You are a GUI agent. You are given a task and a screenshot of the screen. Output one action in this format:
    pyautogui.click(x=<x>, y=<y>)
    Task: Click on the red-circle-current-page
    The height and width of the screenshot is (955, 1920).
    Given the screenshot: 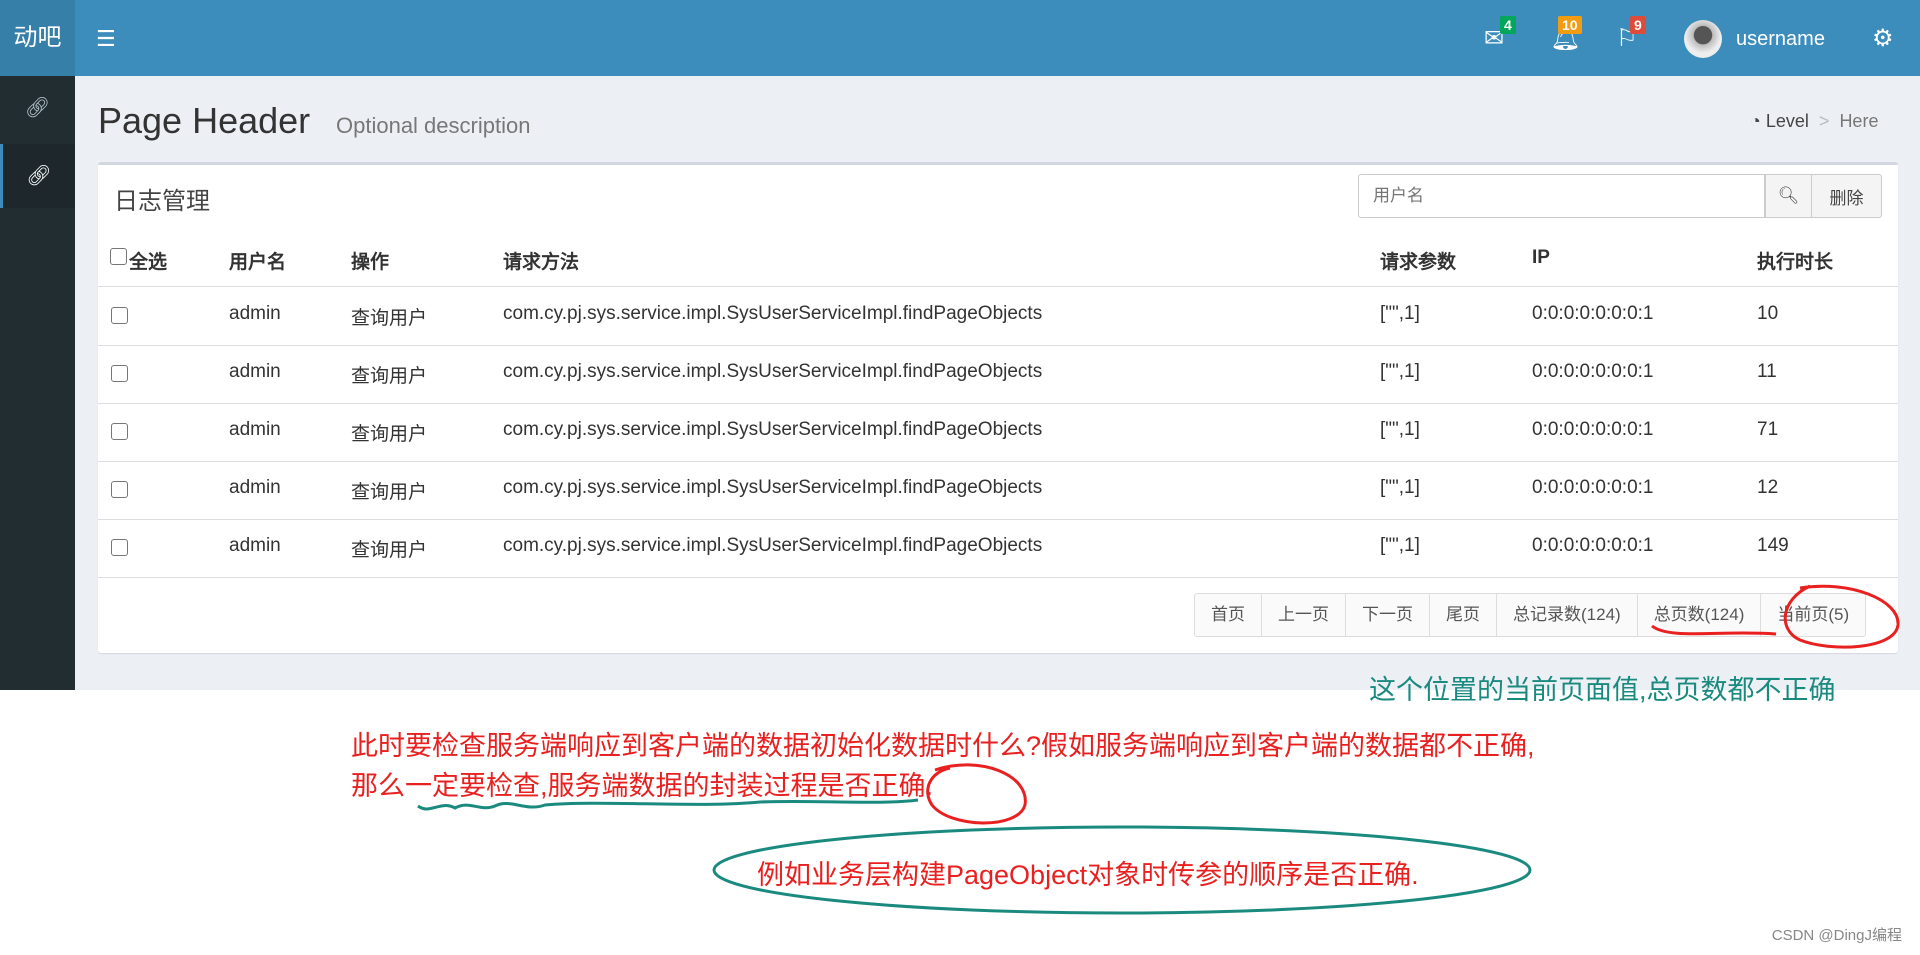 What is the action you would take?
    pyautogui.click(x=1841, y=616)
    